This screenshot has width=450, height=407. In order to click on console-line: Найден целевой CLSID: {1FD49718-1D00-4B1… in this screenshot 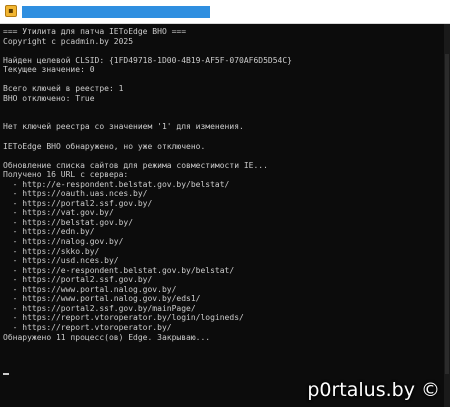, I will do `click(147, 60)`.